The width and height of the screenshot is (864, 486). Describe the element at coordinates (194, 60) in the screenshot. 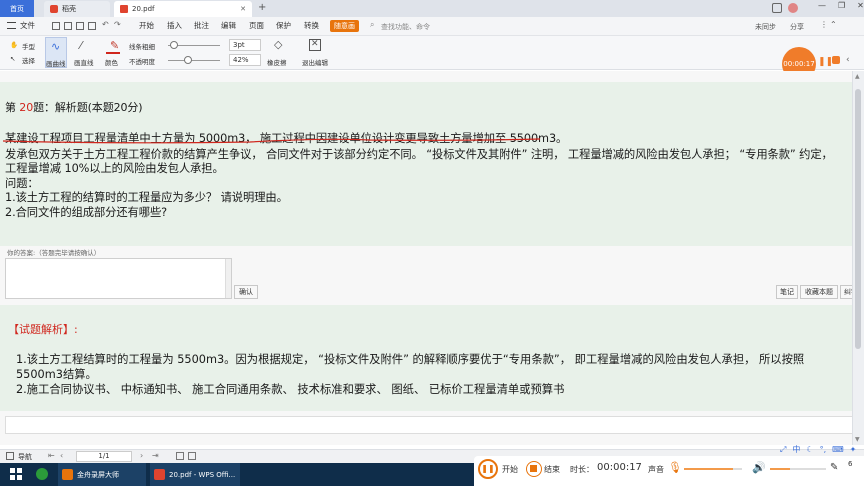

I see `opacity-slider` at that location.